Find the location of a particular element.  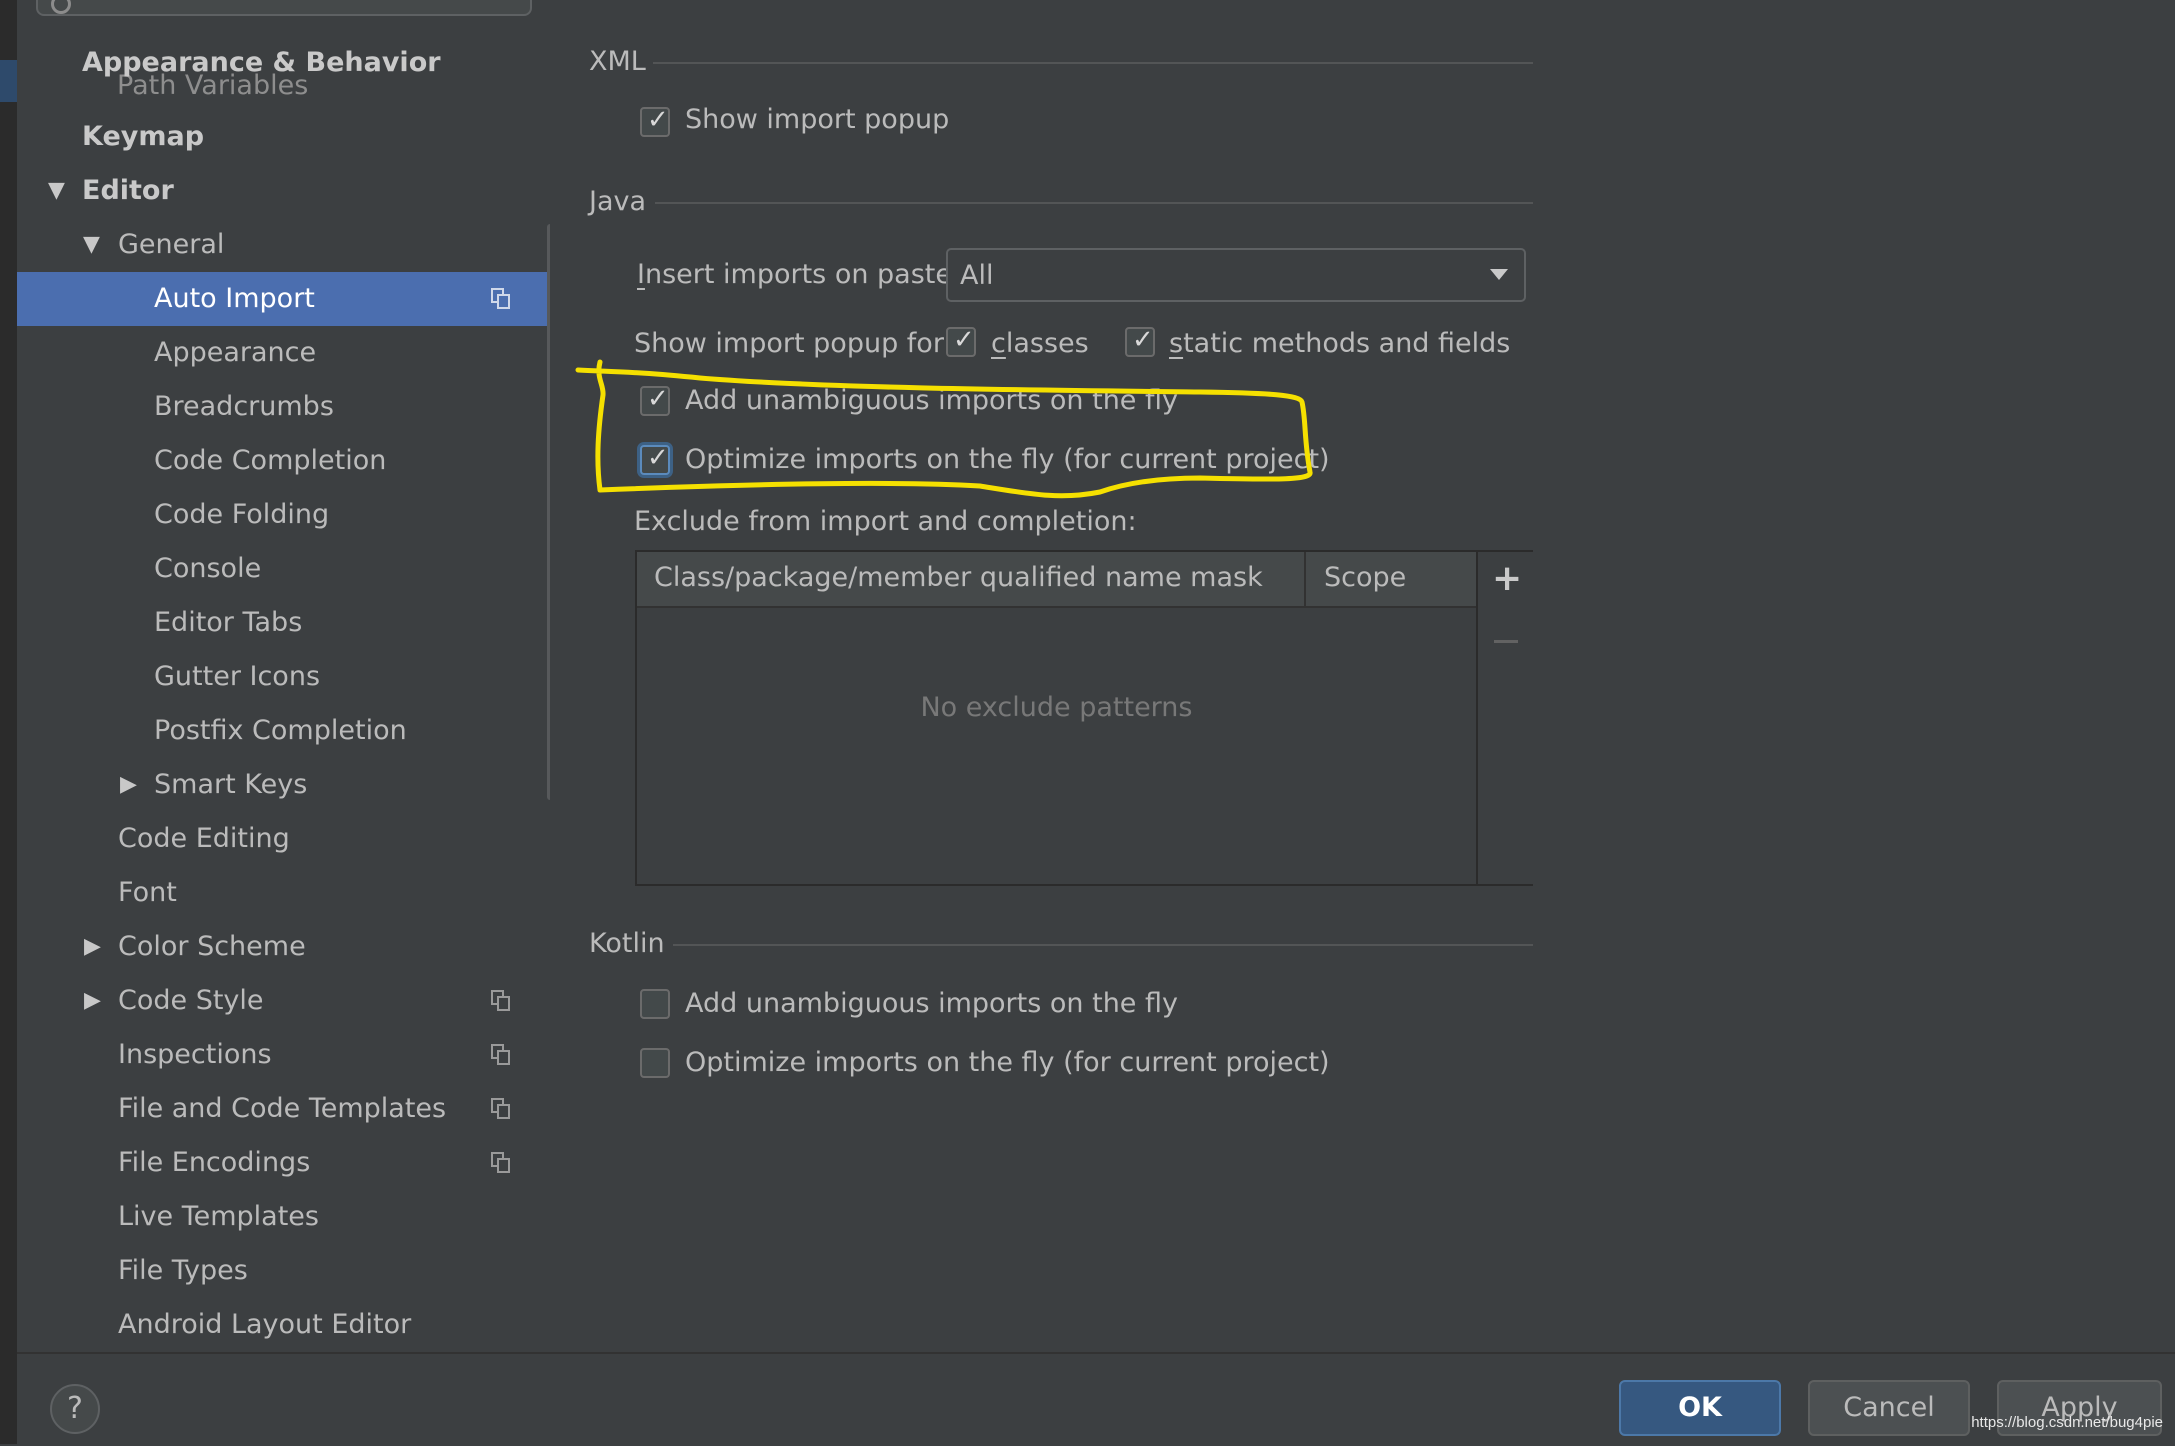

static-methods-checkbox: ✓ is located at coordinates (1140, 341).